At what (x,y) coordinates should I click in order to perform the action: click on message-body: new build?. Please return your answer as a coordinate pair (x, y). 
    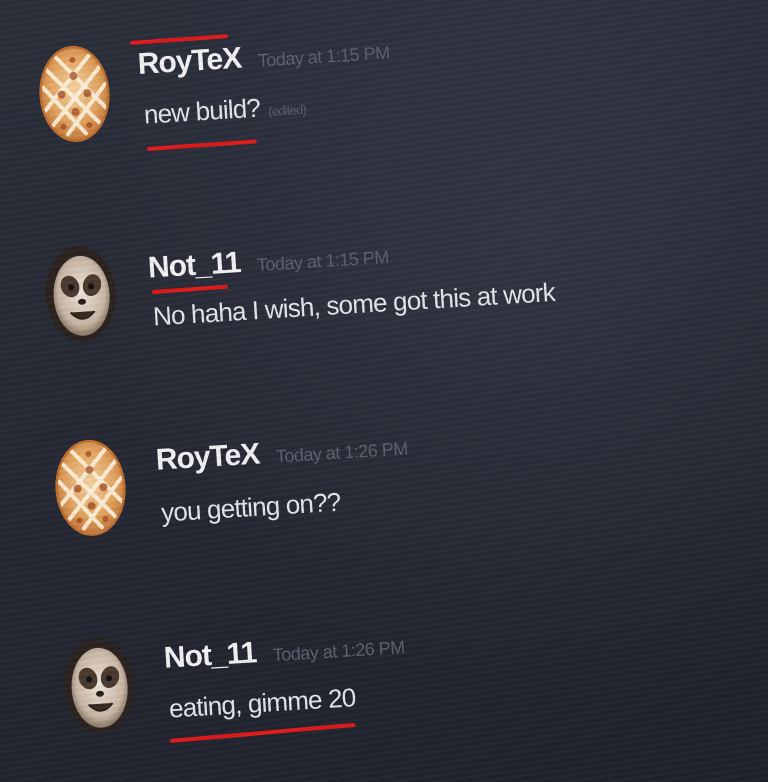
    Looking at the image, I should click on (201, 111).